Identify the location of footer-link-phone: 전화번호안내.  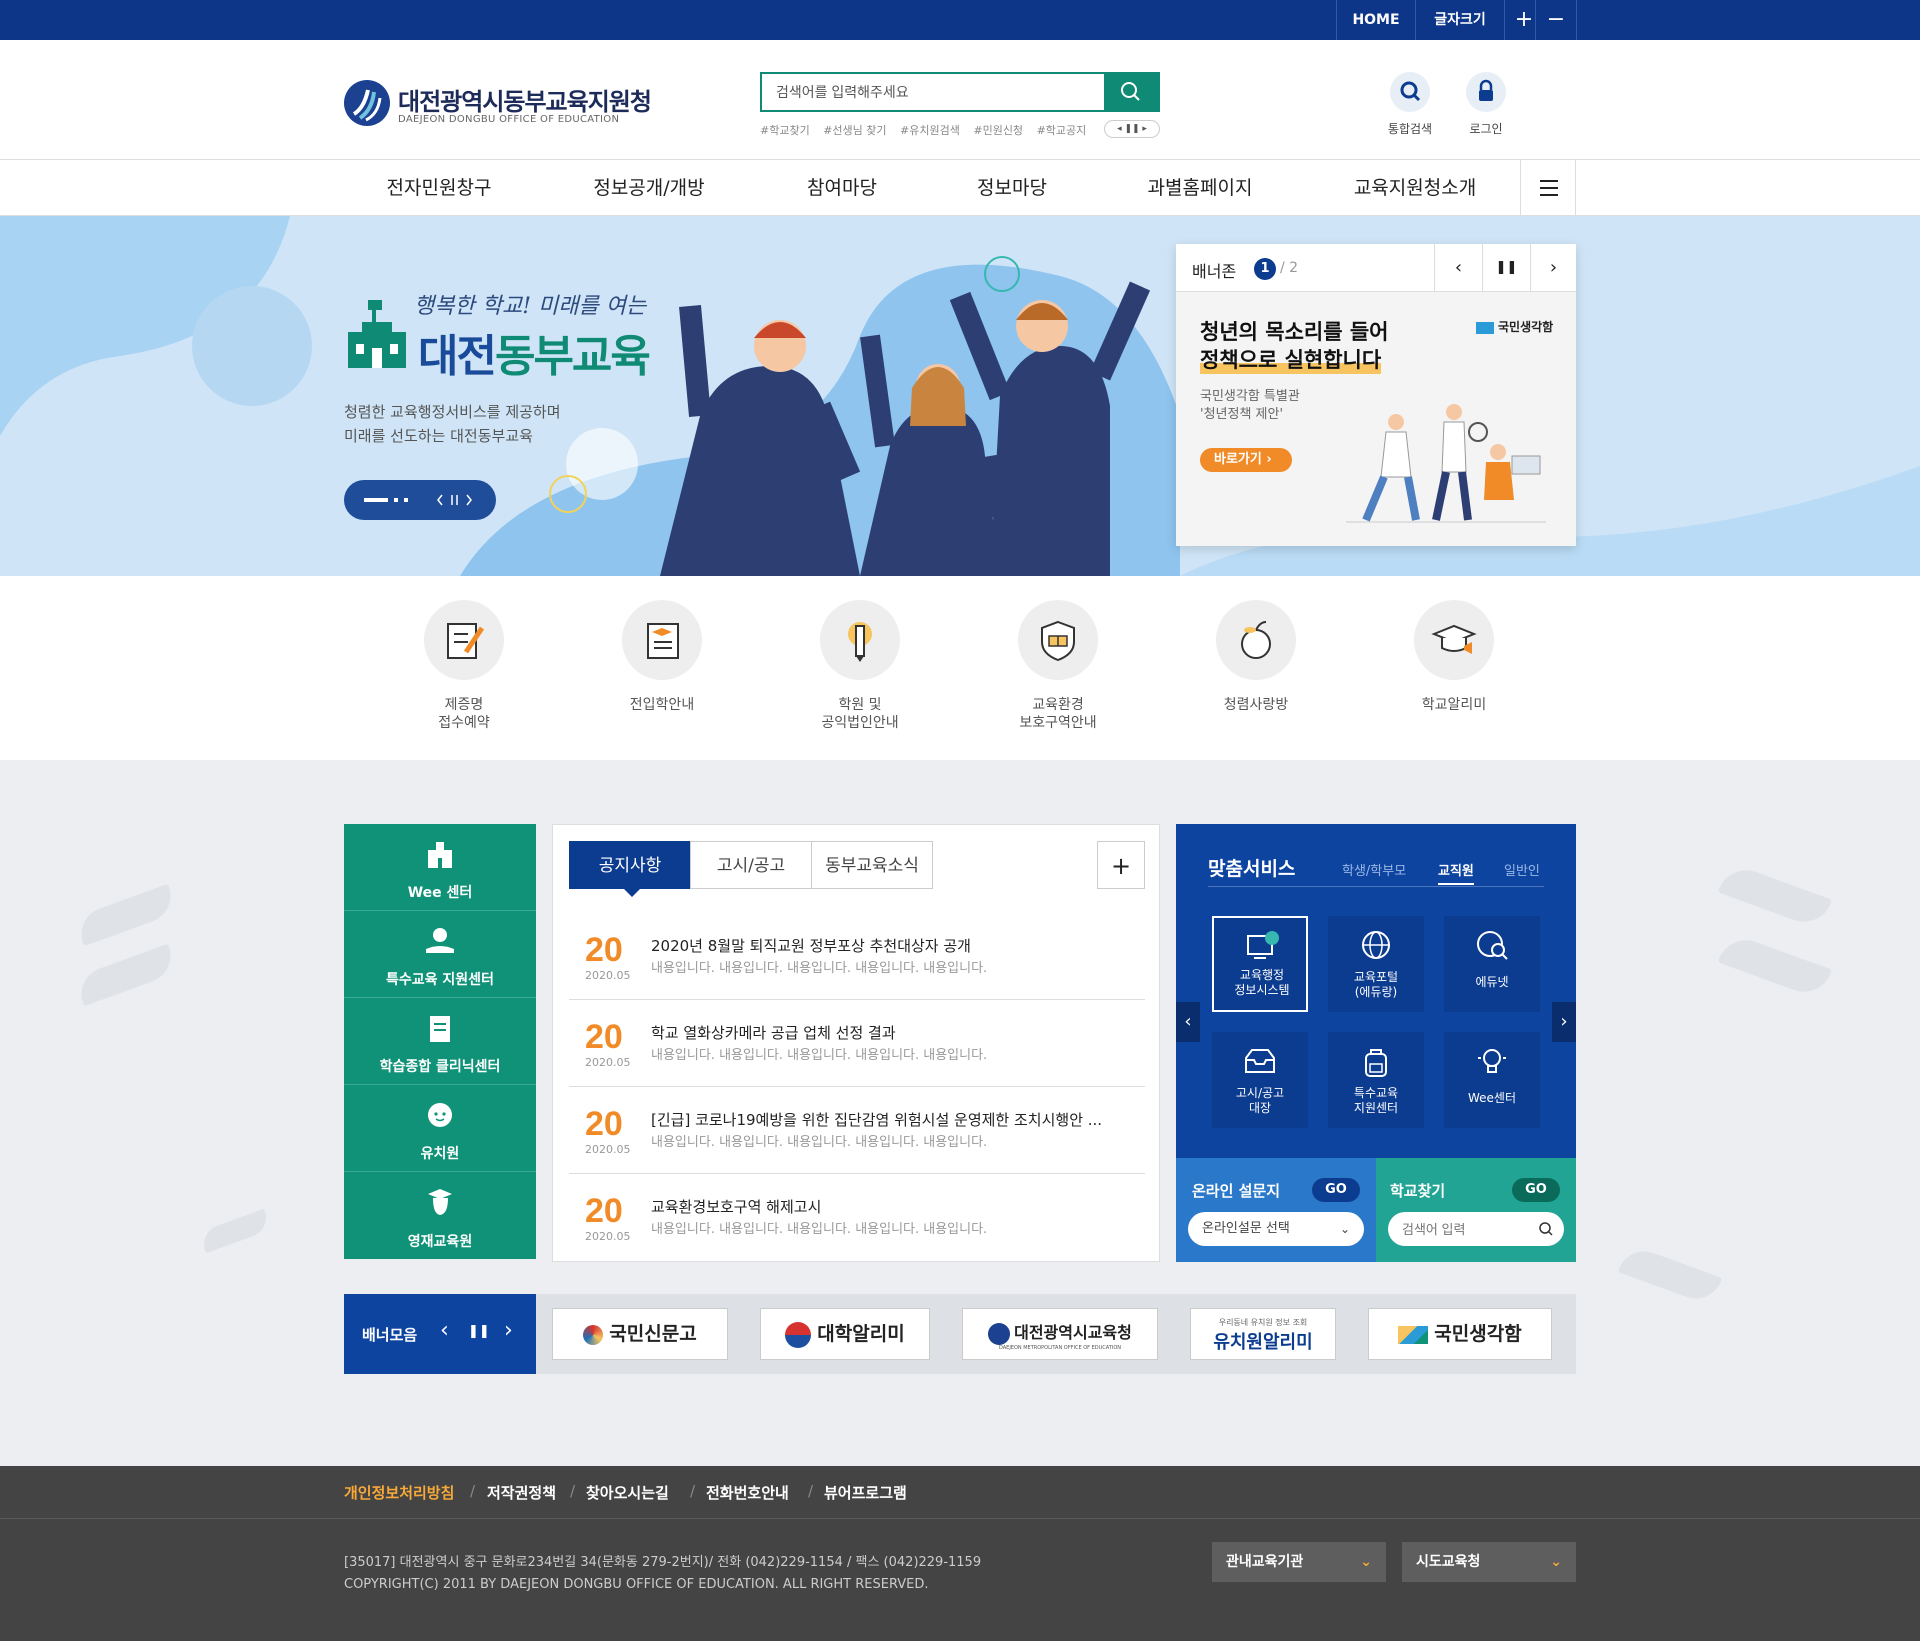
(747, 1492).